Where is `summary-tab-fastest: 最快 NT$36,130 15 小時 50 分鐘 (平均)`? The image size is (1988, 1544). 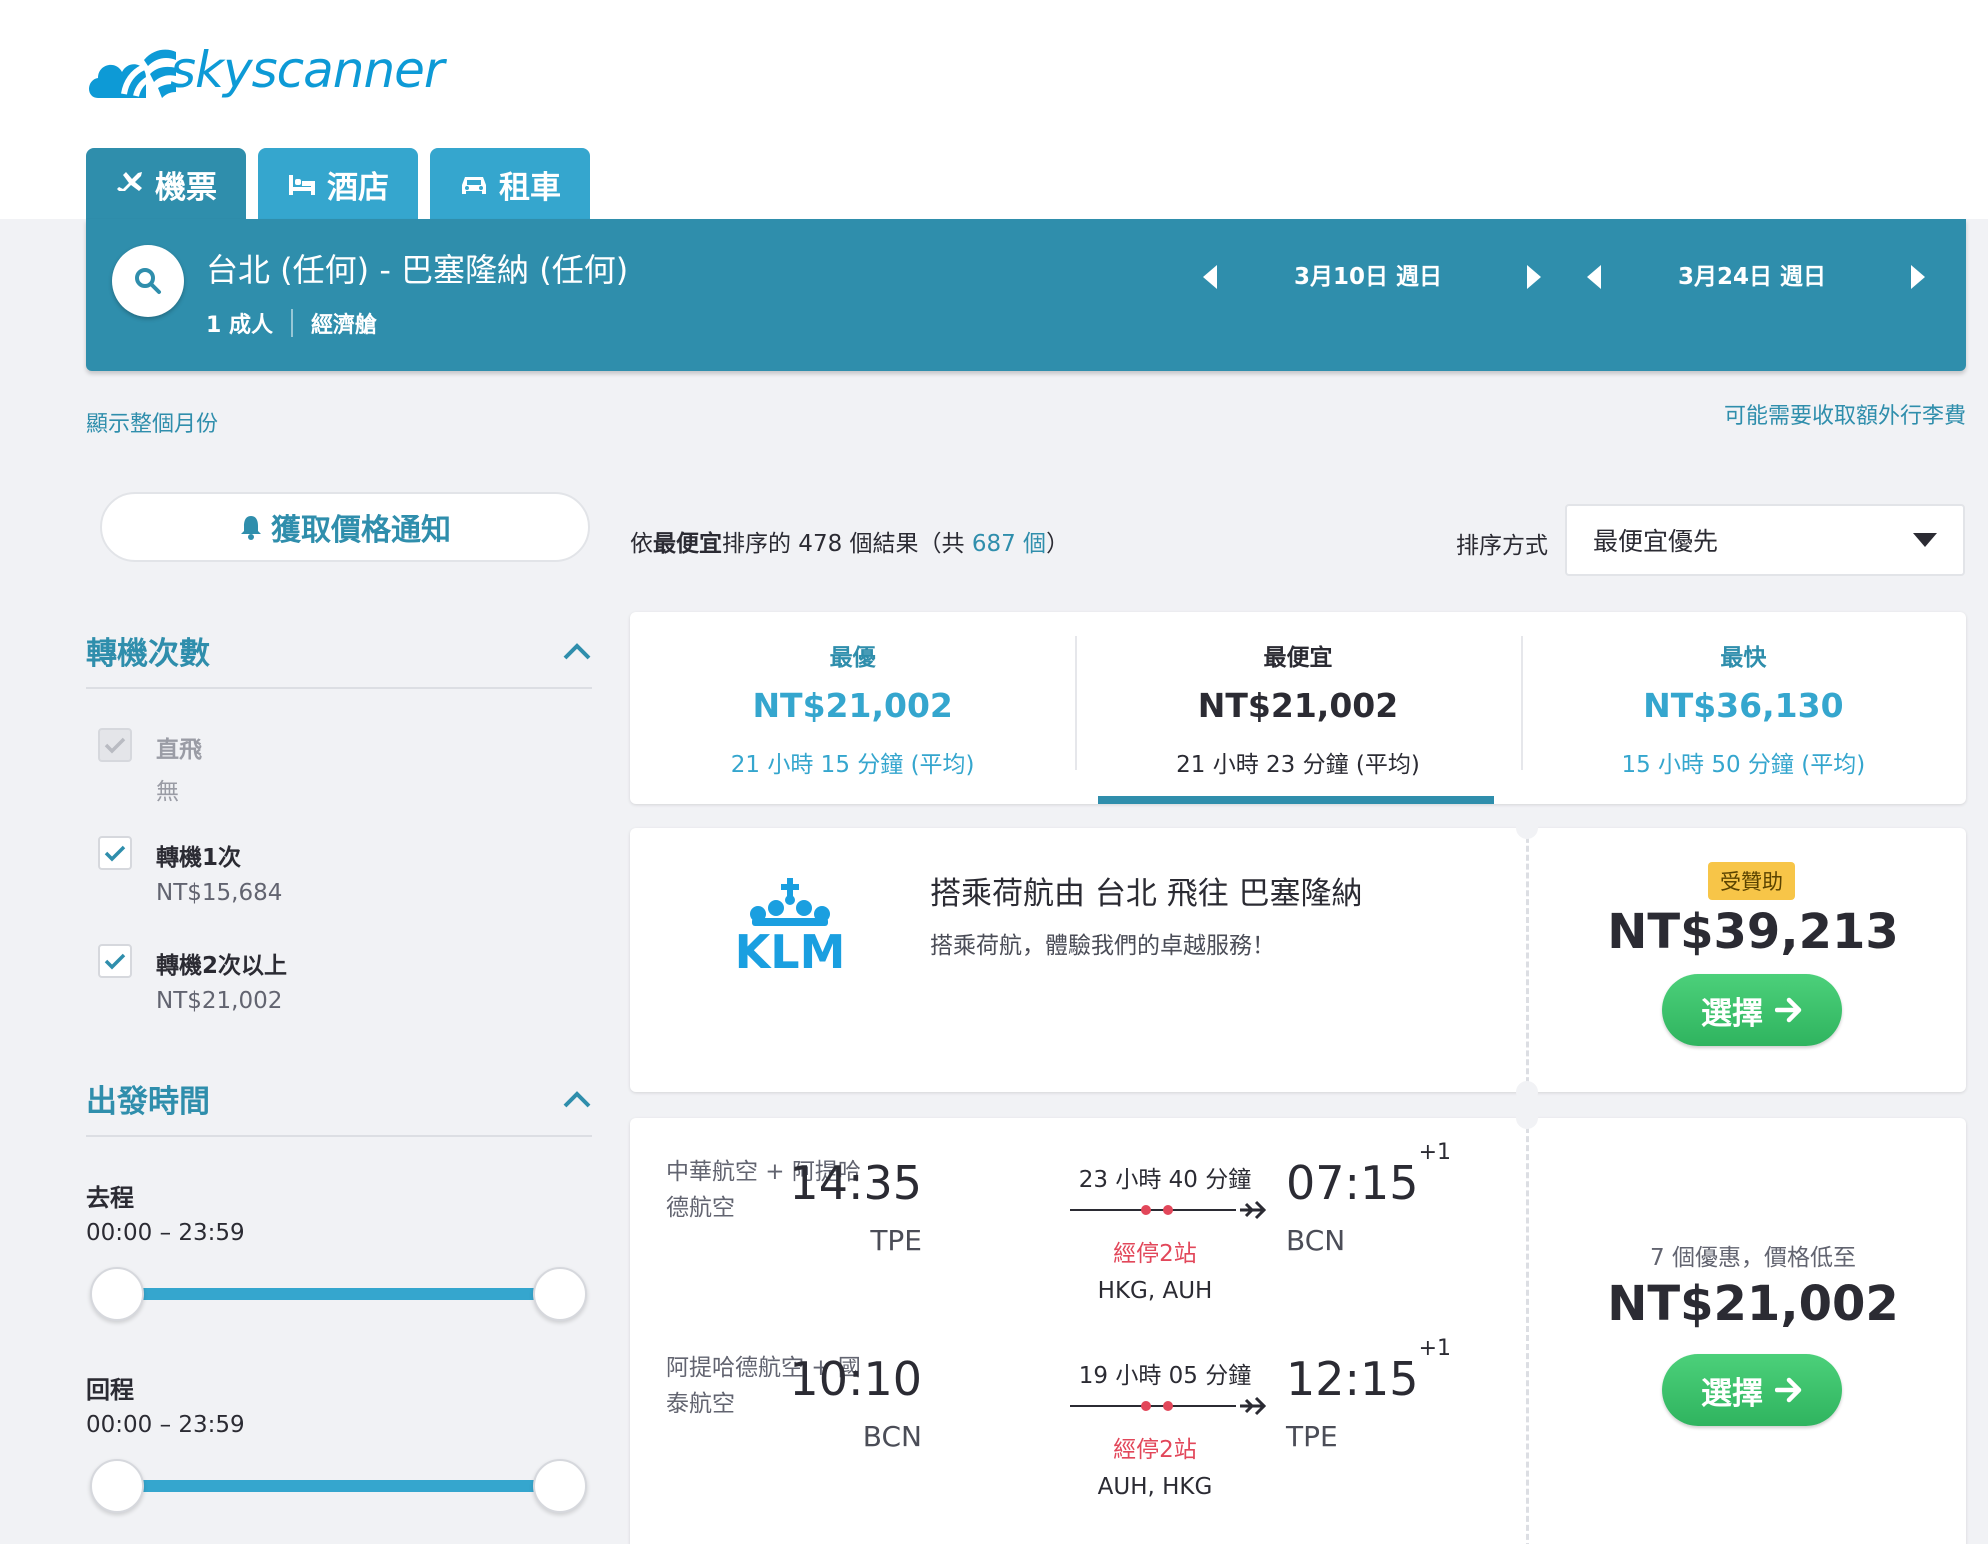
summary-tab-fastest: 最快 NT$36,130 15 小時 50 分鐘 (平均) is located at coordinates (1743, 708).